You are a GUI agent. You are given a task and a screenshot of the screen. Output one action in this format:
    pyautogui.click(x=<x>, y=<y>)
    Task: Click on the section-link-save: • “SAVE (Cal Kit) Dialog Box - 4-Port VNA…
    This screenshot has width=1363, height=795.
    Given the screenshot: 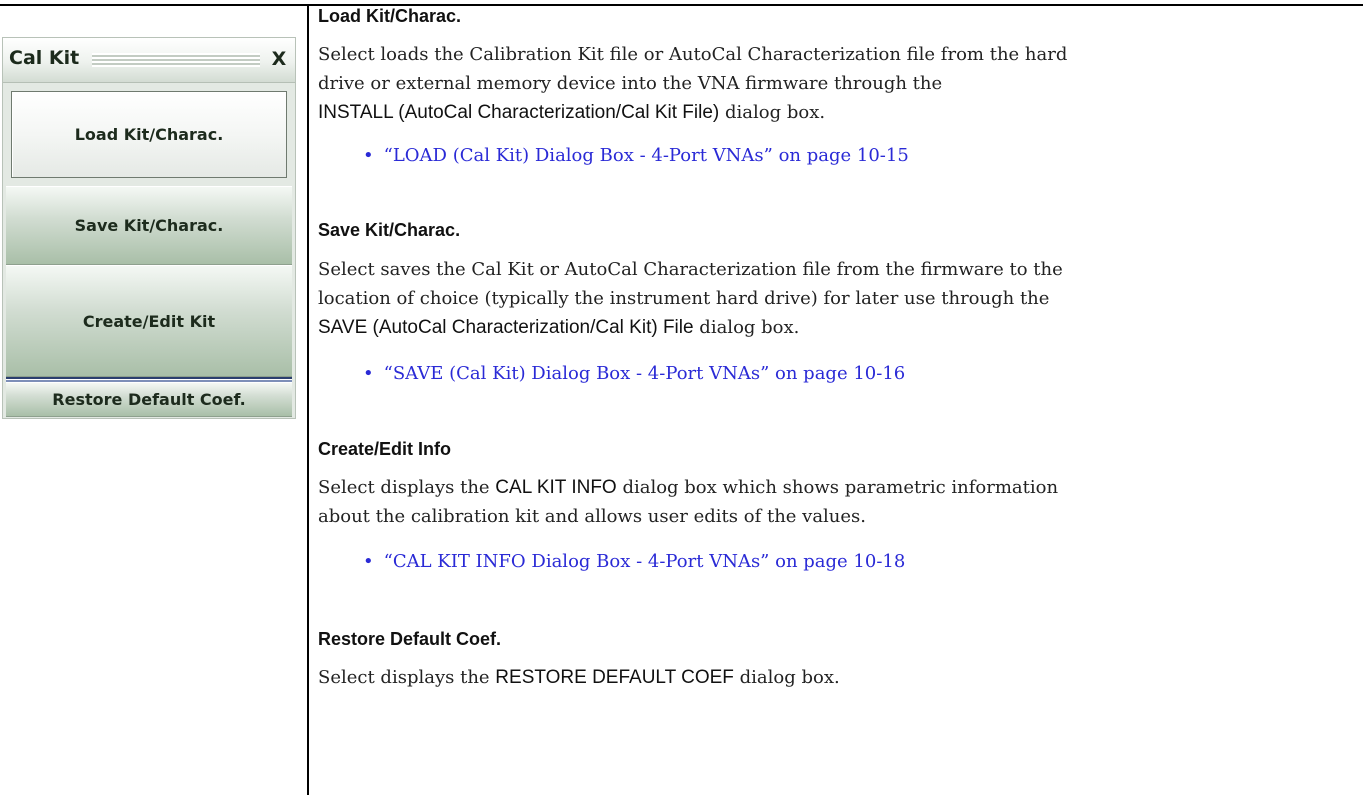 What is the action you would take?
    pyautogui.click(x=634, y=373)
    